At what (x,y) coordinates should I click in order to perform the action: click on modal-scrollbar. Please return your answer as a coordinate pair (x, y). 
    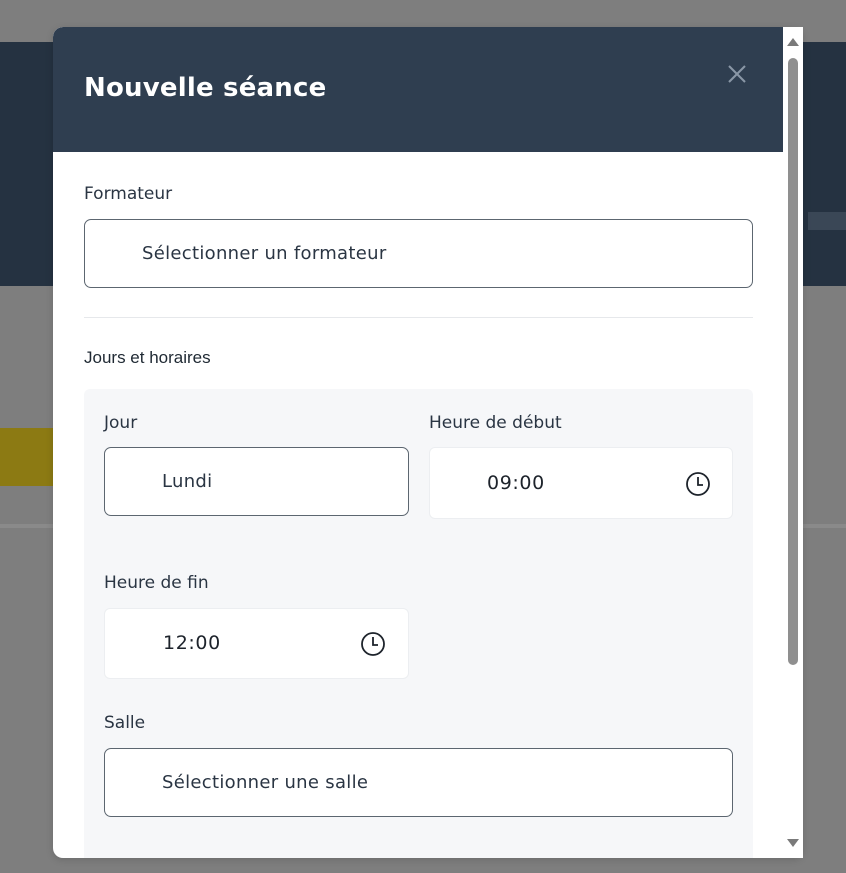
    Looking at the image, I should click on (793, 442).